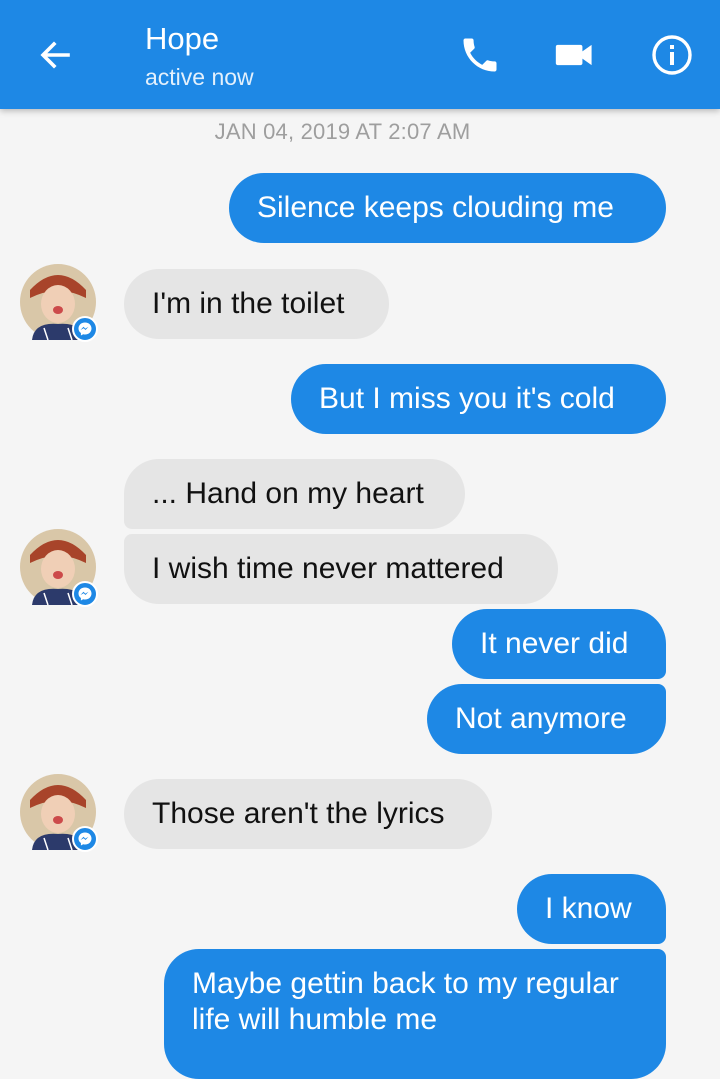  I want to click on message-text: Those aren't the lyrics, so click(298, 813).